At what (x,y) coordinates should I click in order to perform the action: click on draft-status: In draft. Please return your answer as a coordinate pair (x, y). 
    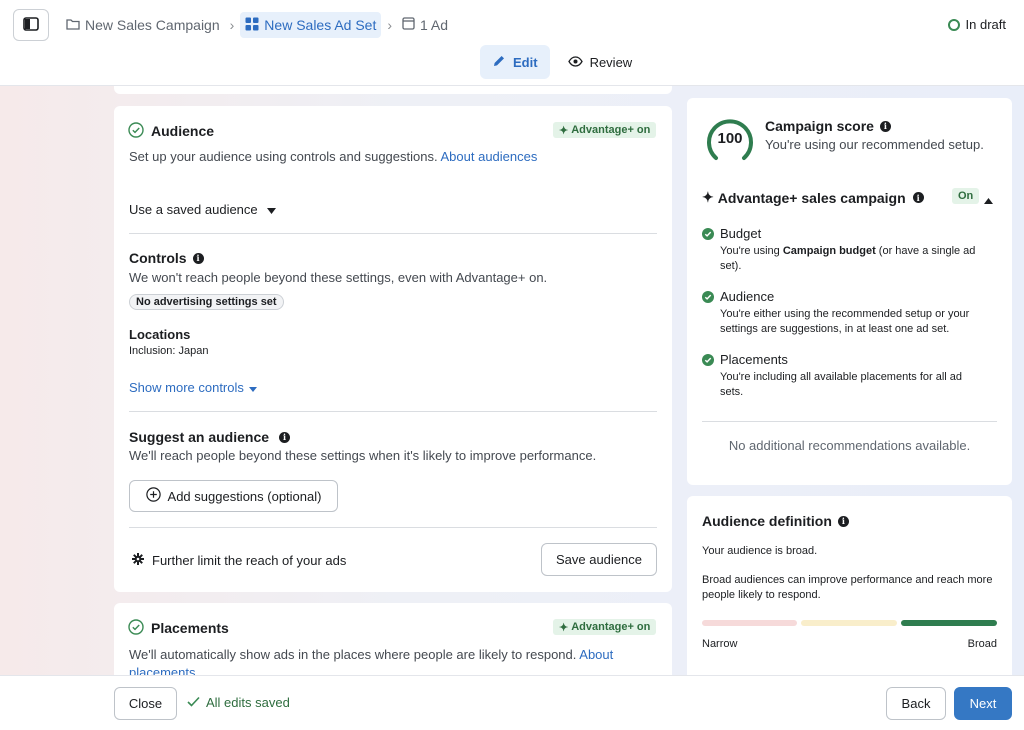
    Looking at the image, I should click on (976, 24).